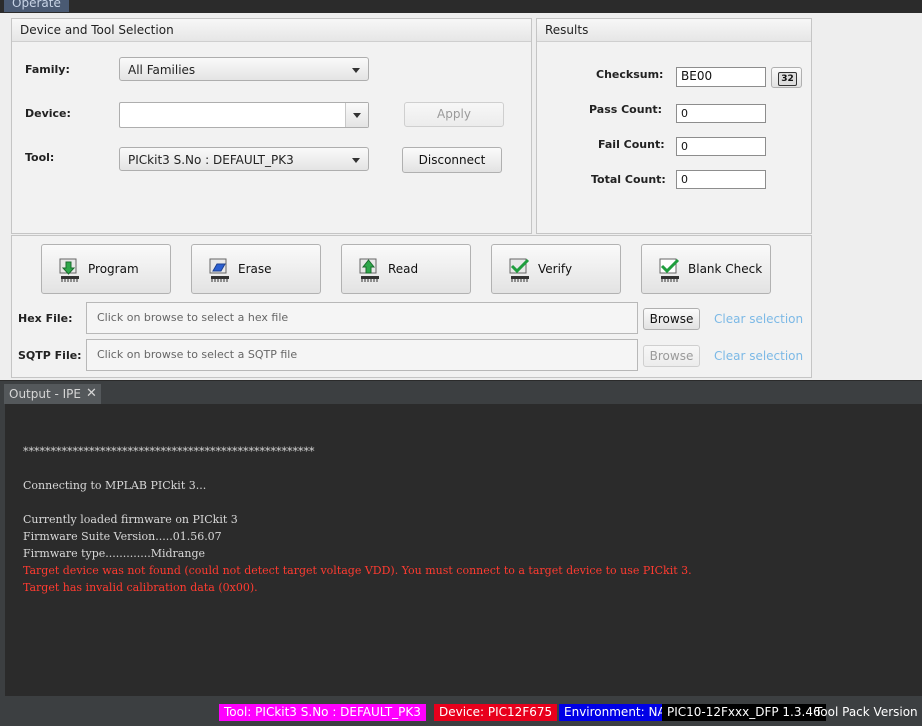  Describe the element at coordinates (721, 113) in the screenshot. I see `pass-count-field: 0` at that location.